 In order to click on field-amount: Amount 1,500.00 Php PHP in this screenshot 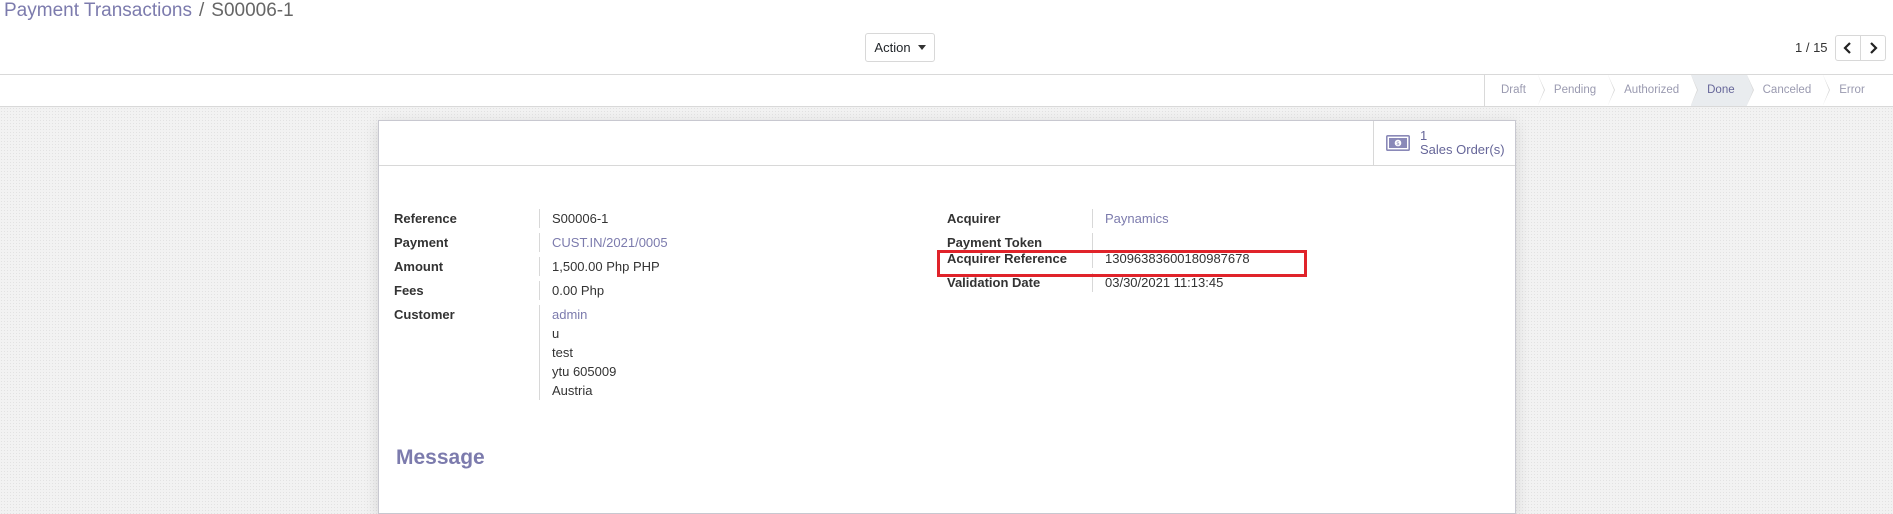, I will do `click(659, 266)`.